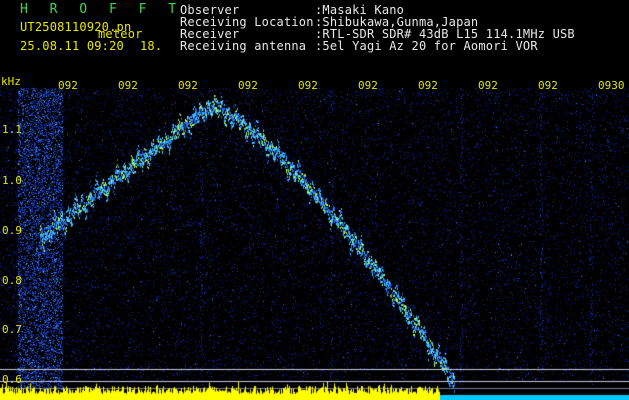  What do you see at coordinates (426, 46) in the screenshot?
I see `antenna-value: :5el Yagi Az 20 for Aomori VOR` at bounding box center [426, 46].